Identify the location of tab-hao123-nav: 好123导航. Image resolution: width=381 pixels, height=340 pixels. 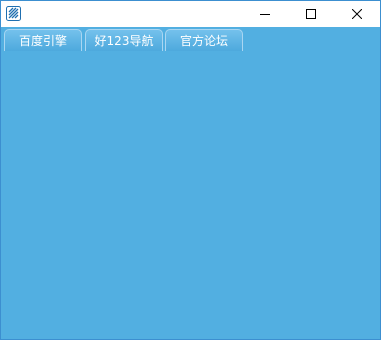
(124, 40).